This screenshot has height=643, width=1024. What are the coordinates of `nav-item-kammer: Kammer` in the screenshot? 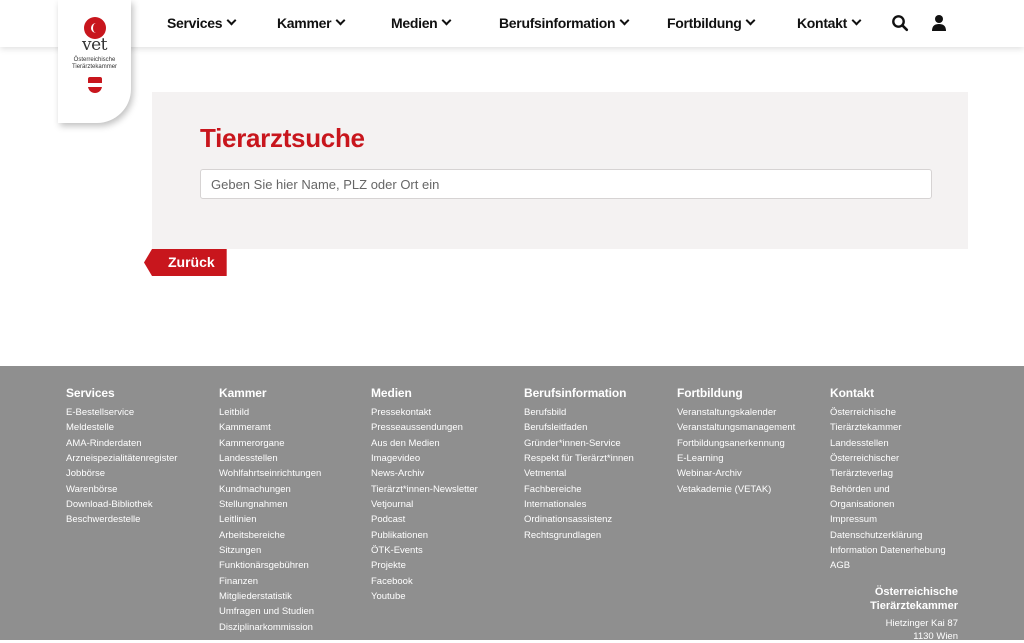 It's located at (311, 23).